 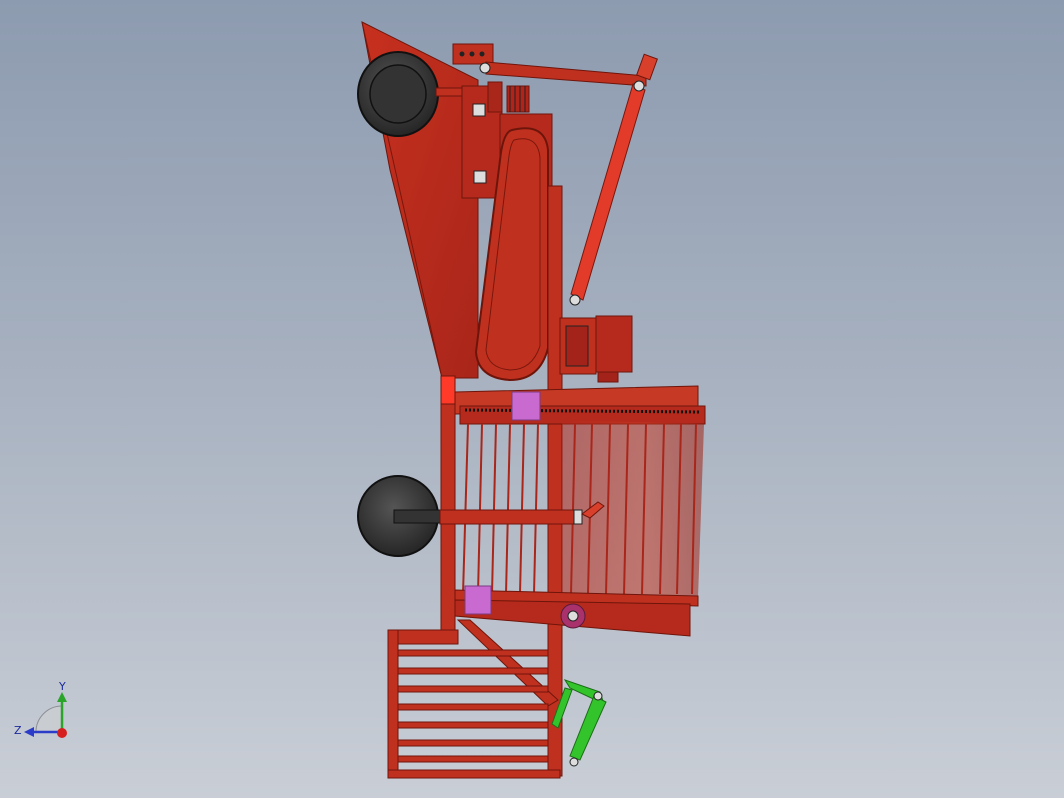 What do you see at coordinates (448, 504) in the screenshot?
I see `main-post-left` at bounding box center [448, 504].